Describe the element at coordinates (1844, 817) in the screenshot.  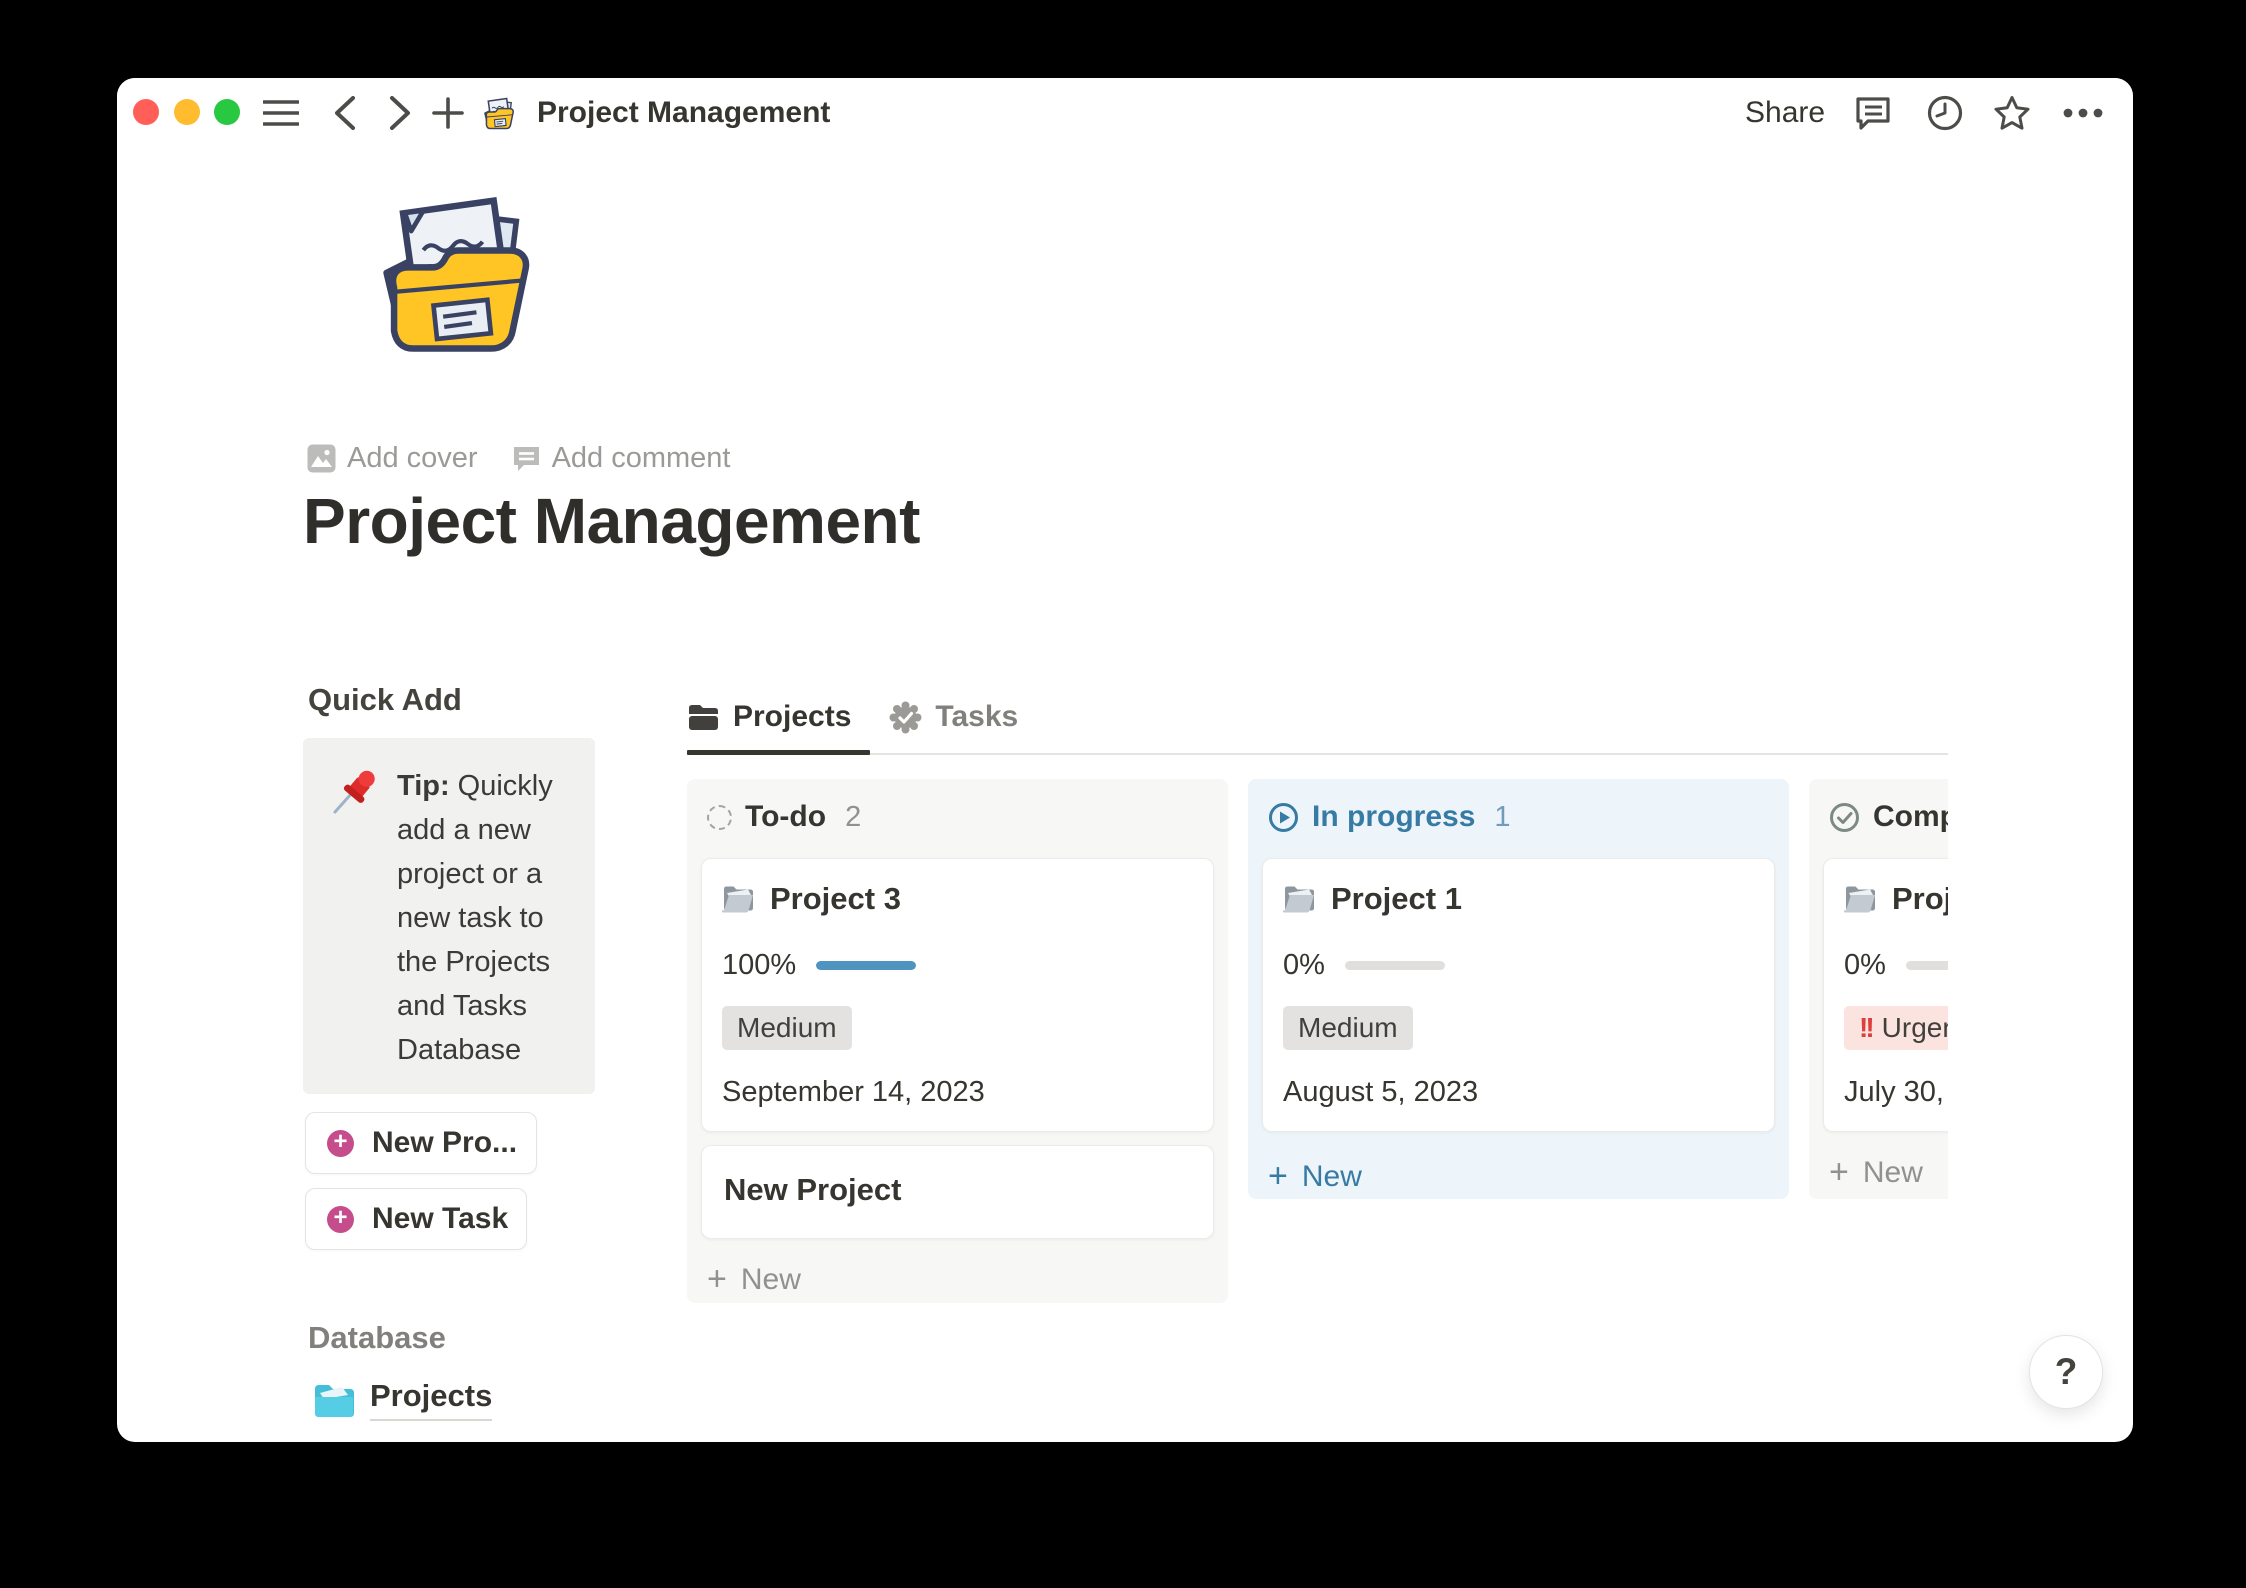
I see `complete-status-icon` at that location.